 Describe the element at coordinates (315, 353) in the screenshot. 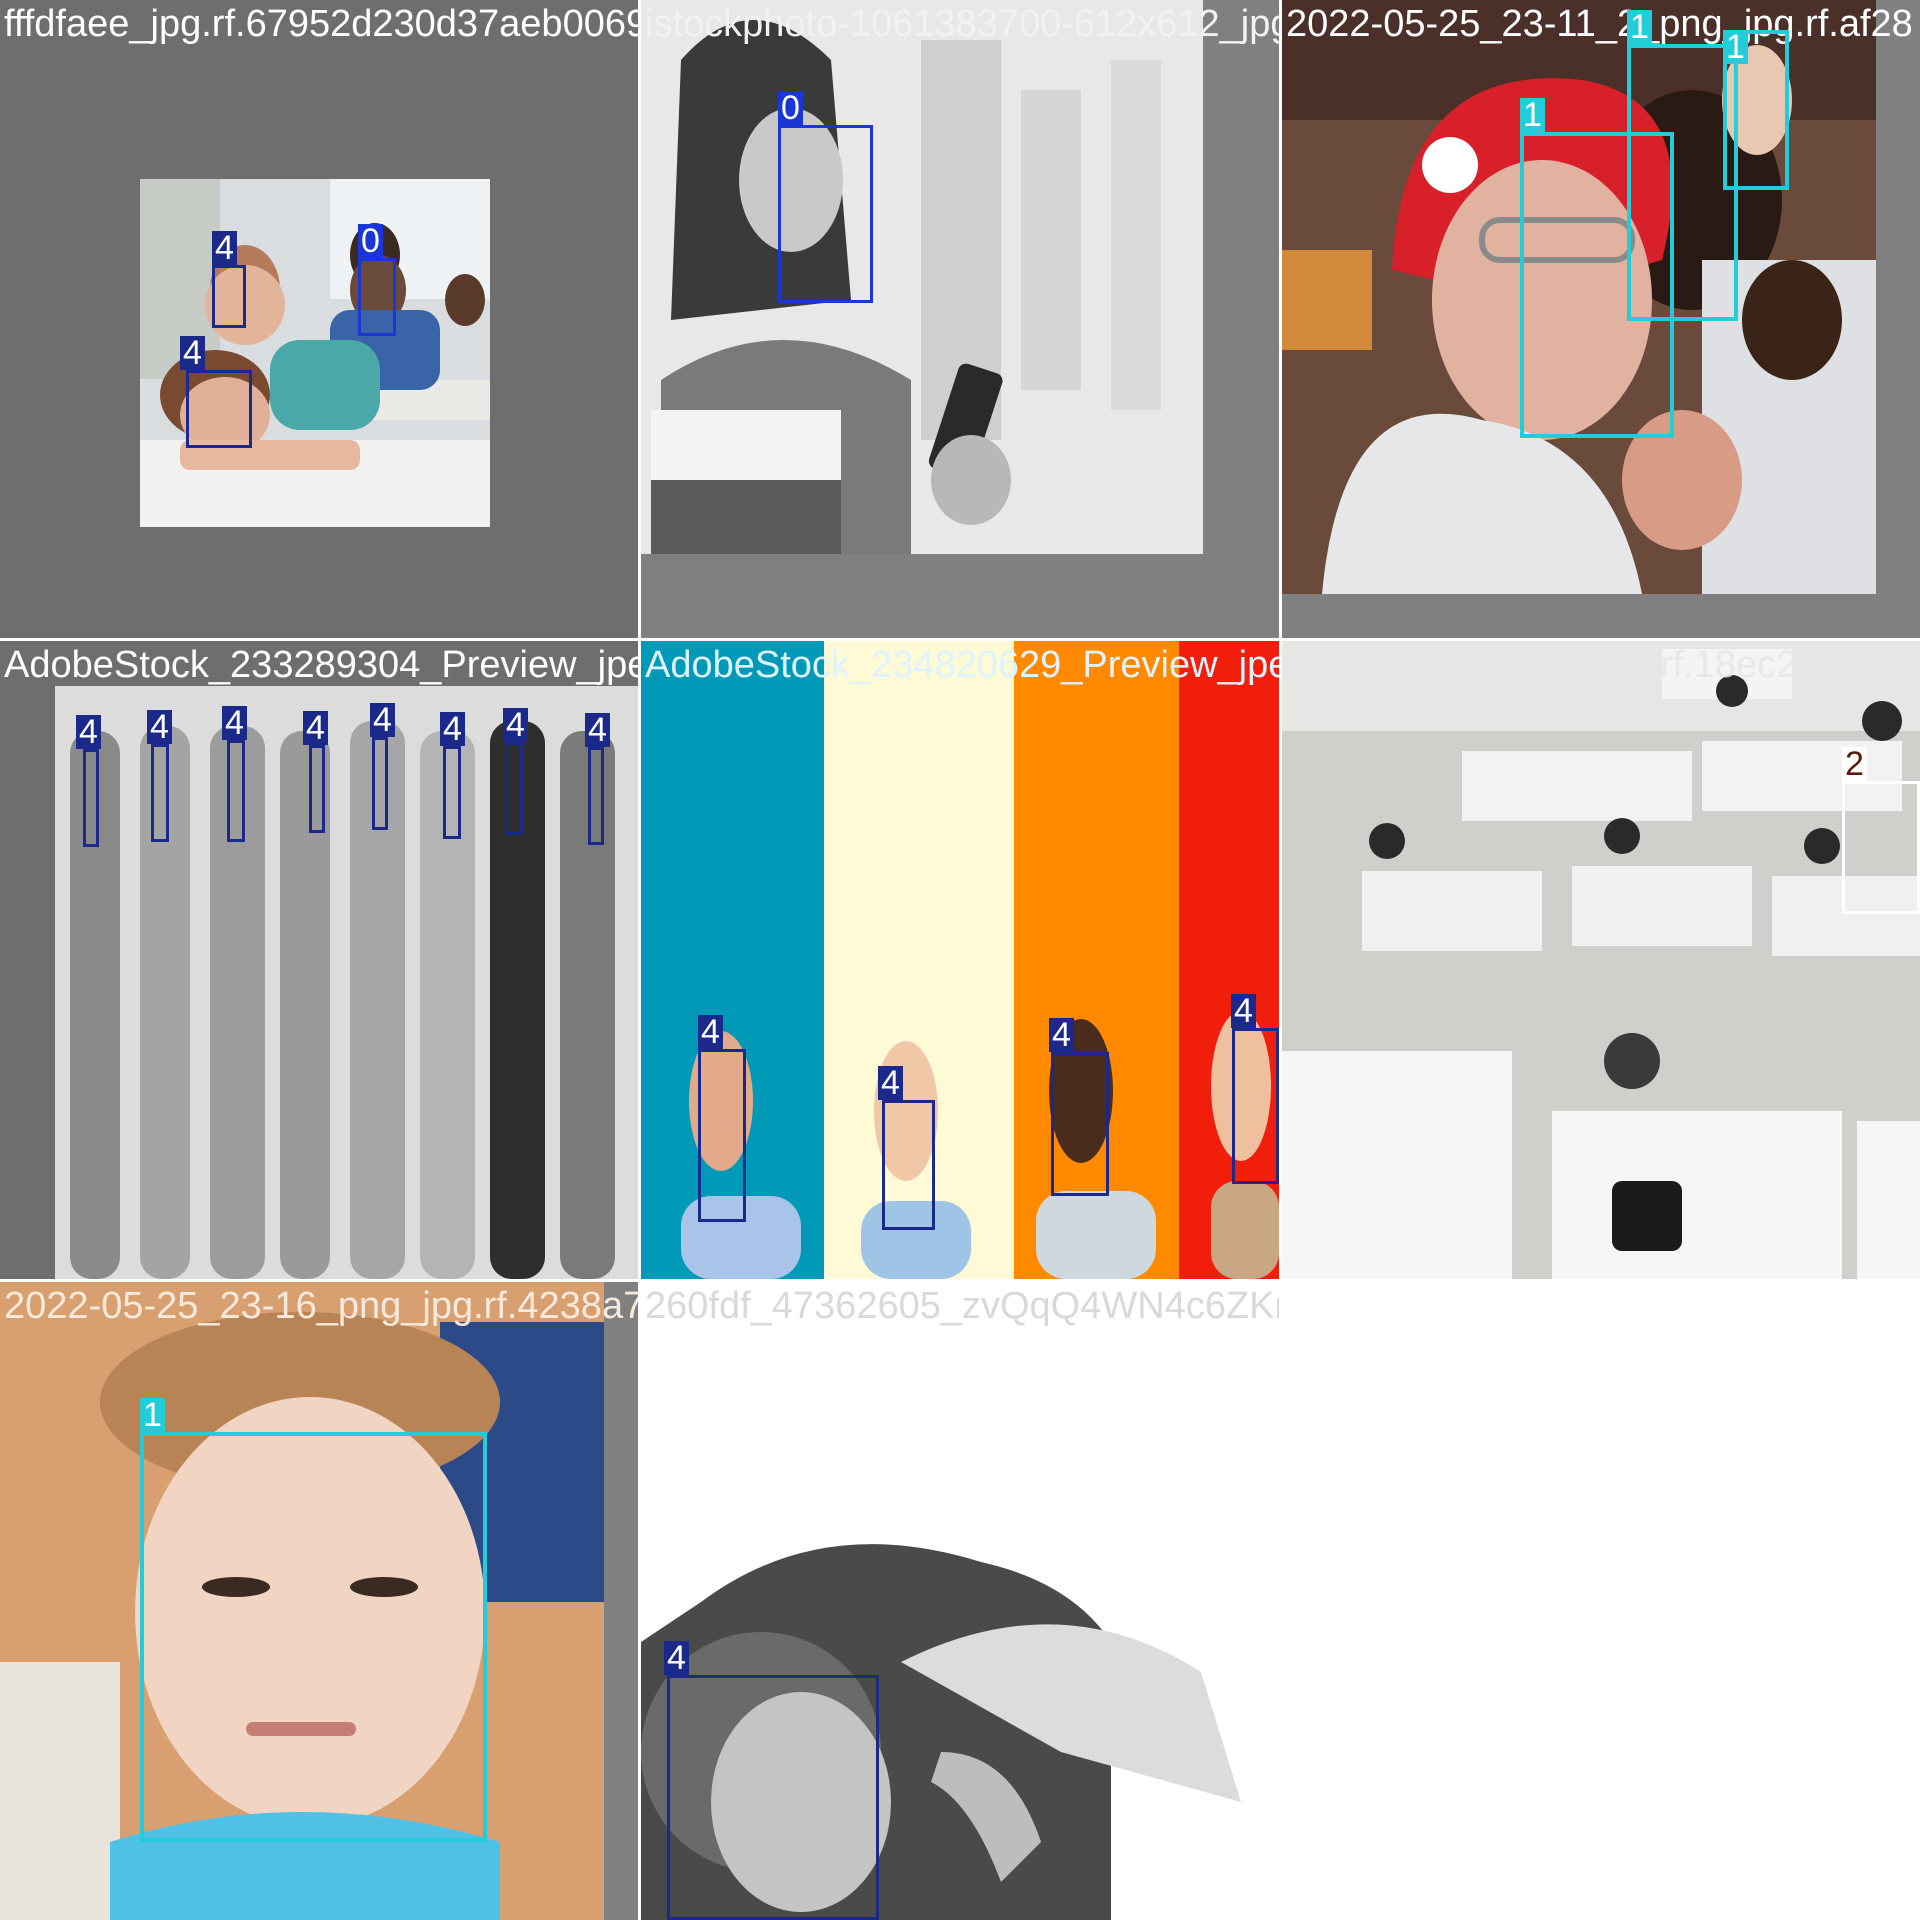

I see `tile-1-image` at that location.